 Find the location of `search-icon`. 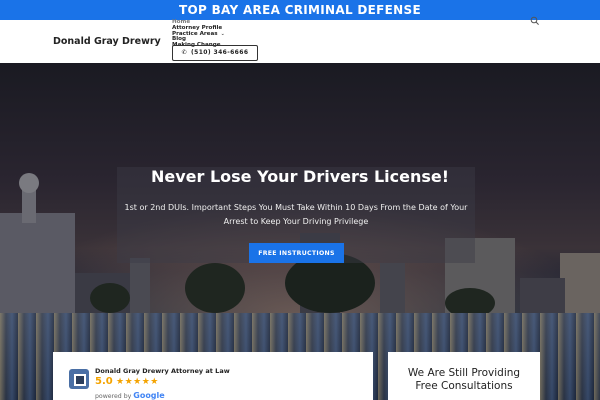

search-icon is located at coordinates (535, 21).